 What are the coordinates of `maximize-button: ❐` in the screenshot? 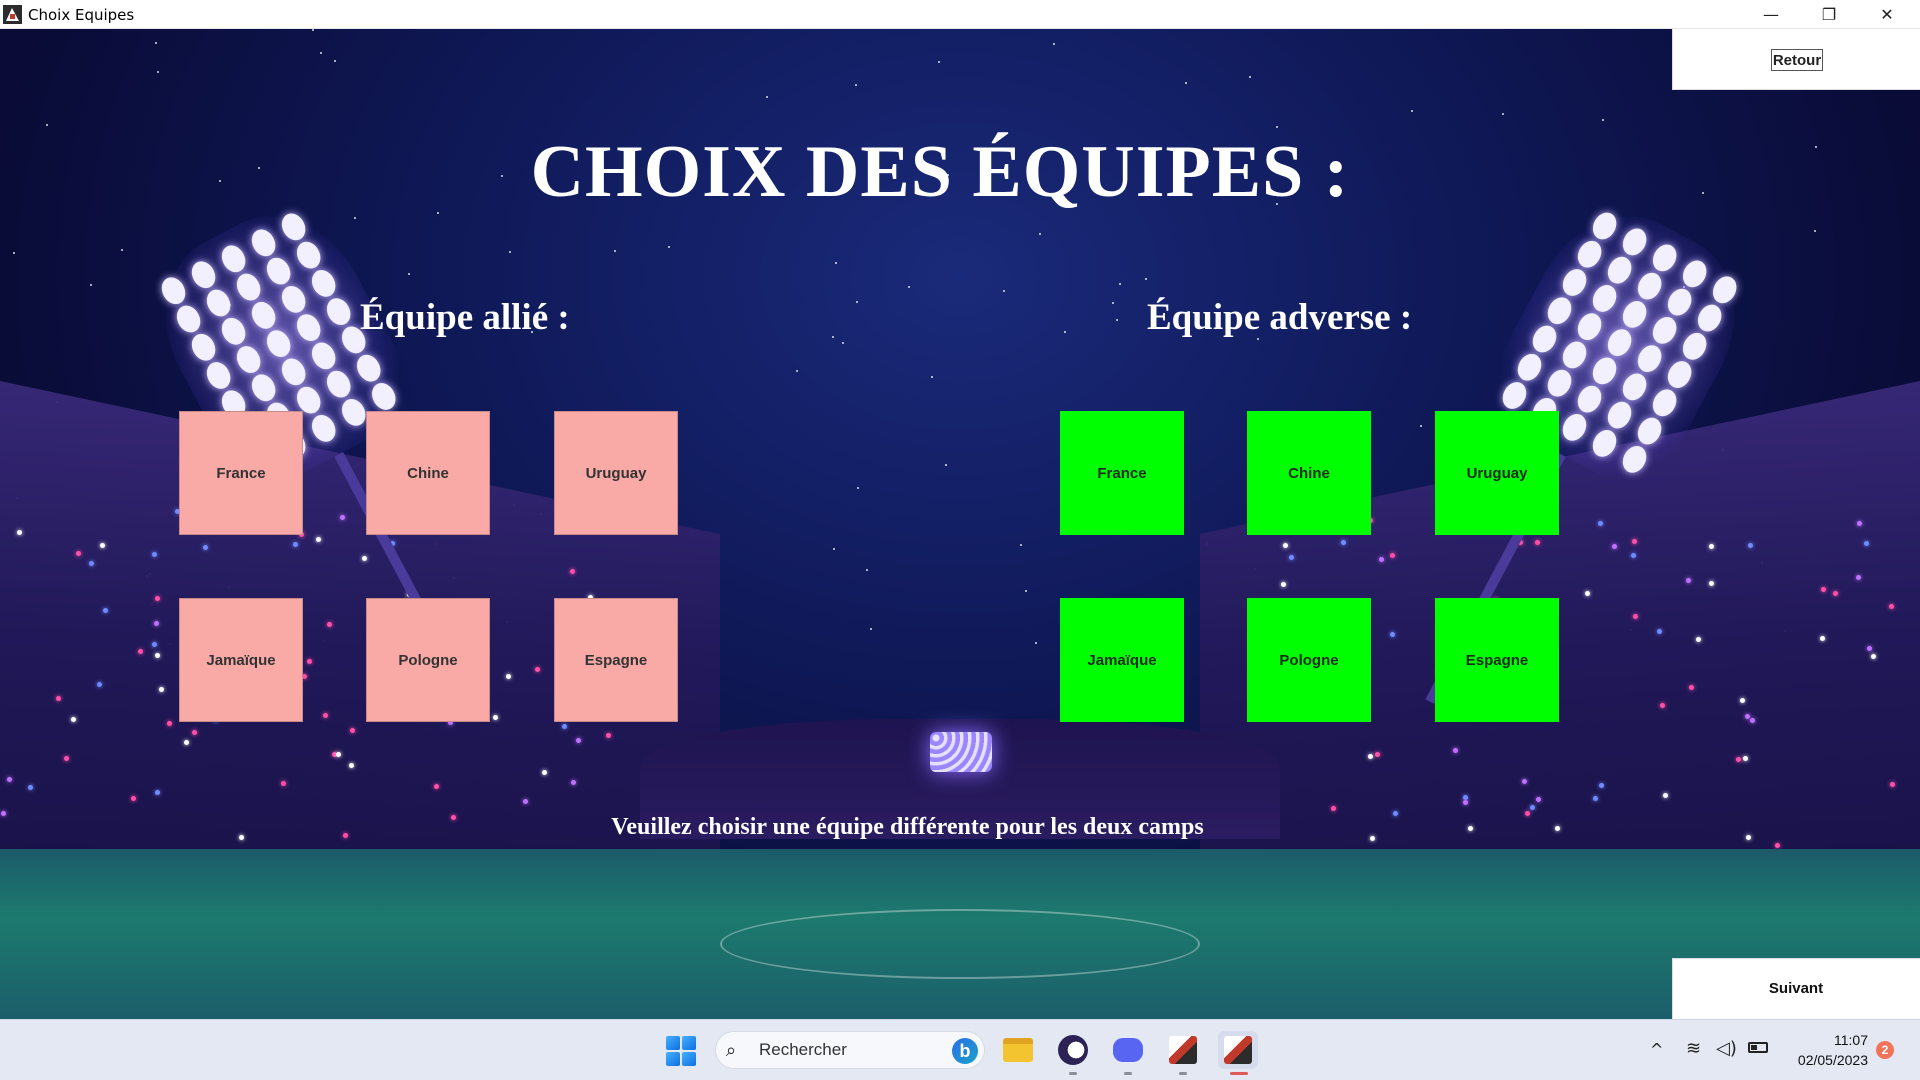 It's located at (1829, 14).